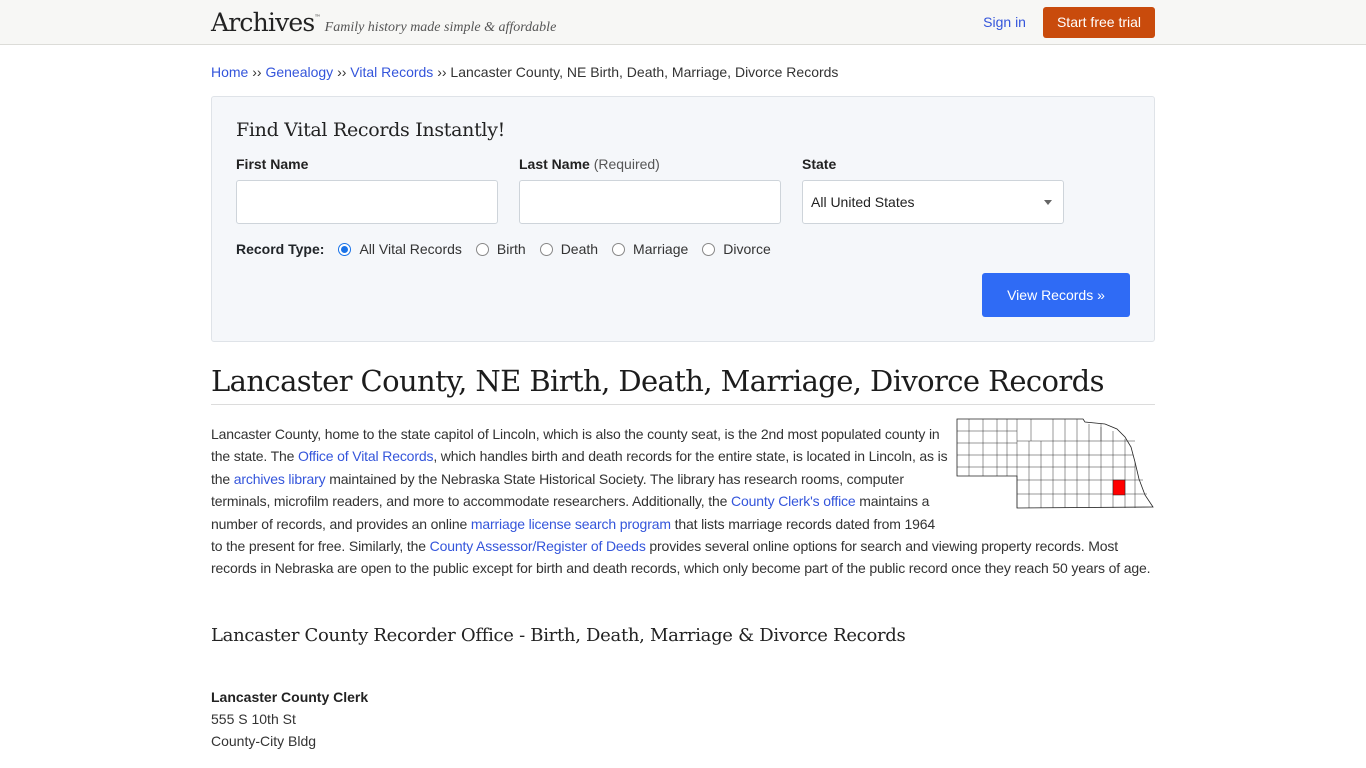 Image resolution: width=1366 pixels, height=768 pixels. I want to click on radio-divorce: Divorce, so click(736, 249).